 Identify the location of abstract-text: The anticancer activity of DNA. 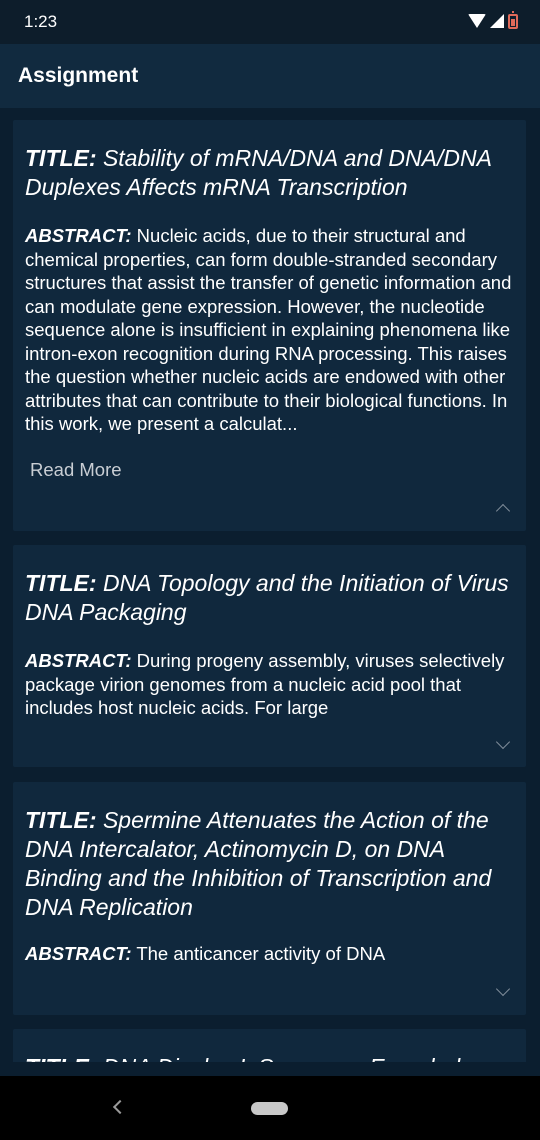
(261, 953).